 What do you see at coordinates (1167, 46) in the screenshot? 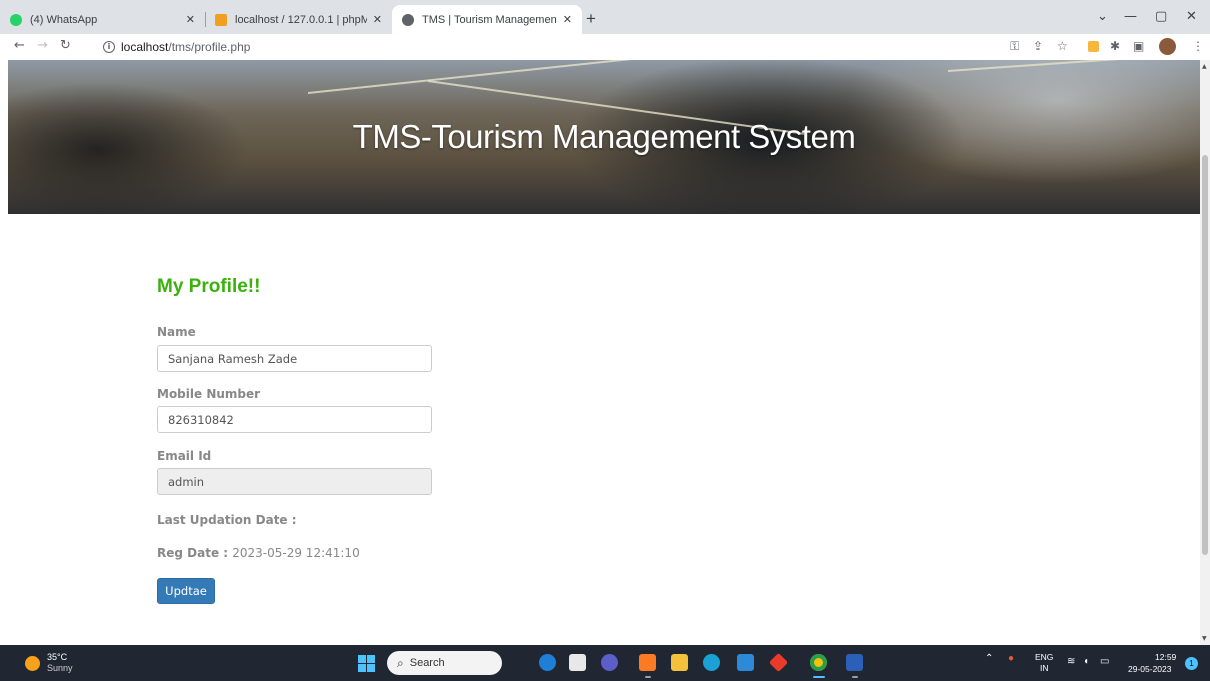
I see `profile-avatar` at bounding box center [1167, 46].